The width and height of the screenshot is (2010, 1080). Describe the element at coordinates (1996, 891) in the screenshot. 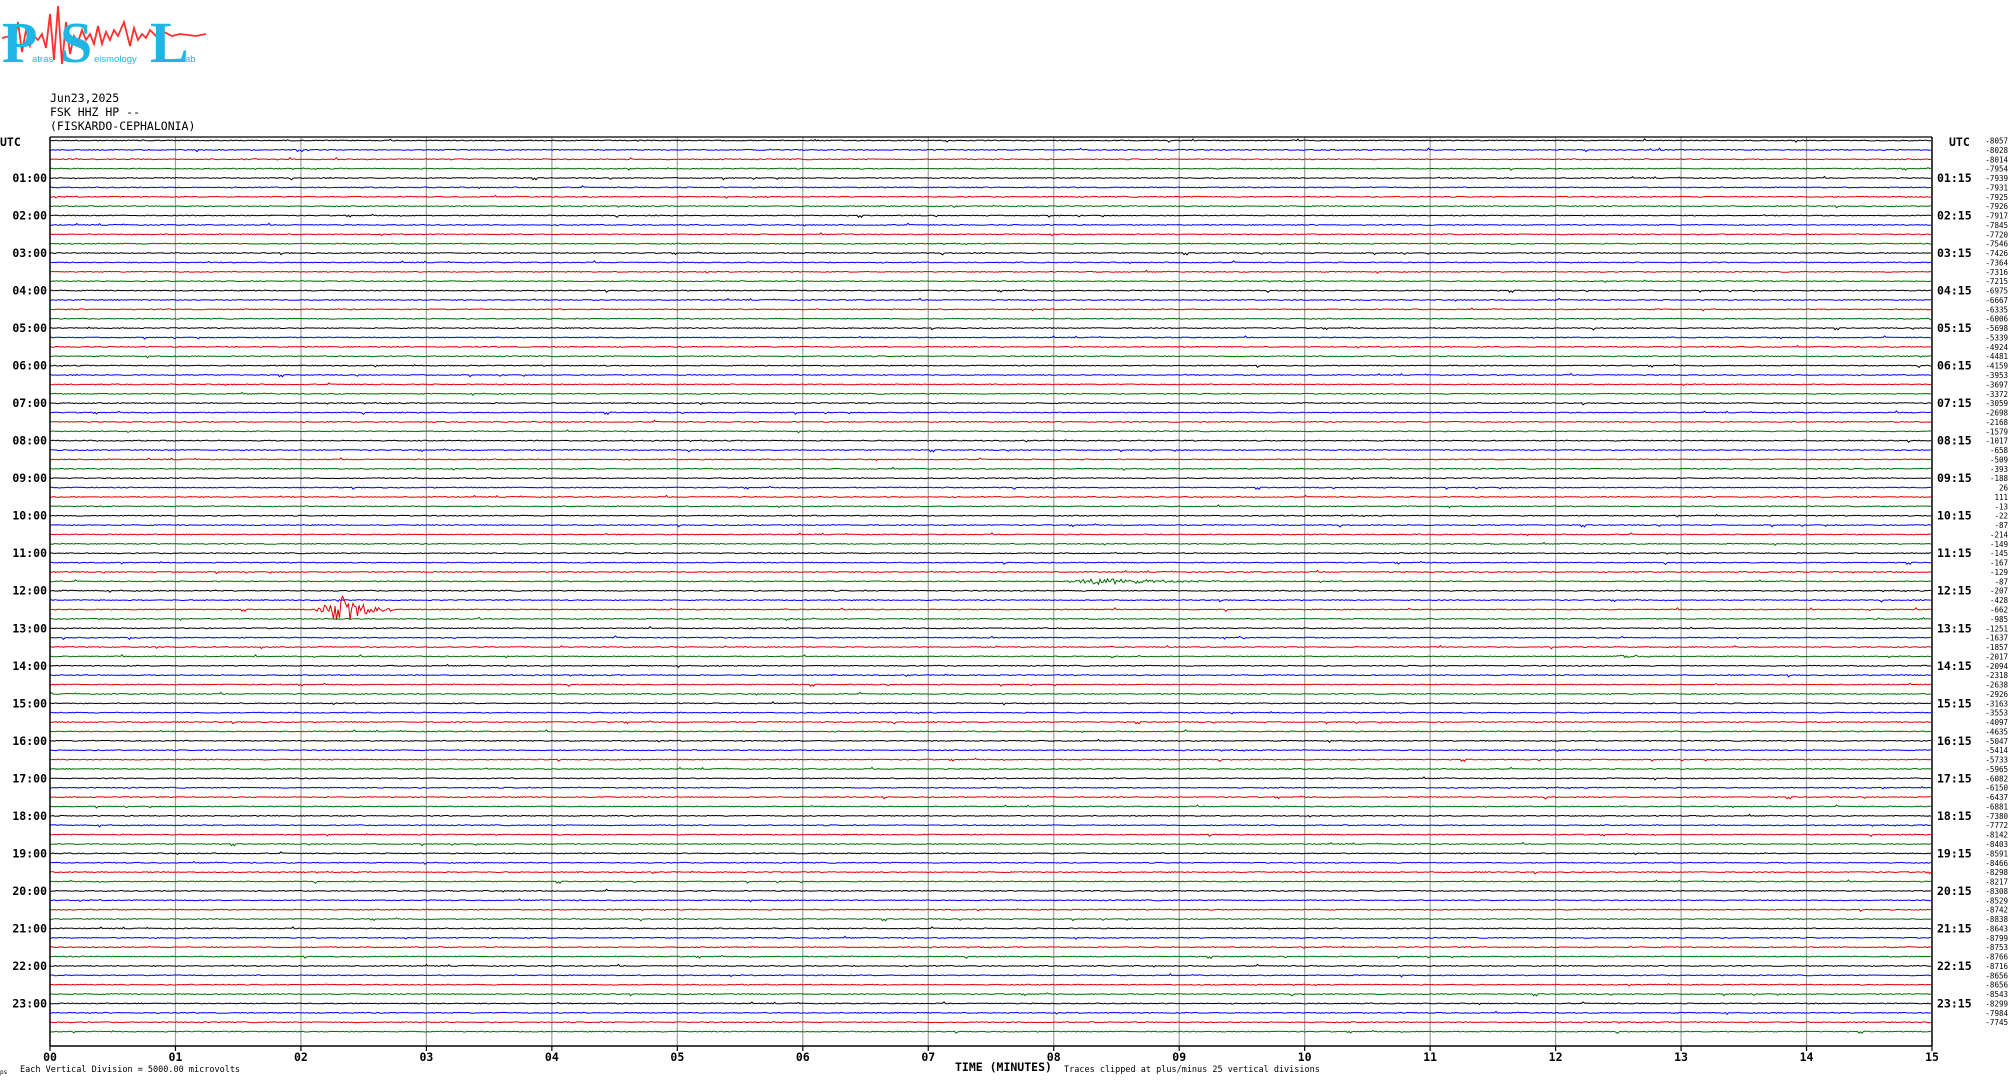

I see `trace-offset-value: -8308` at that location.